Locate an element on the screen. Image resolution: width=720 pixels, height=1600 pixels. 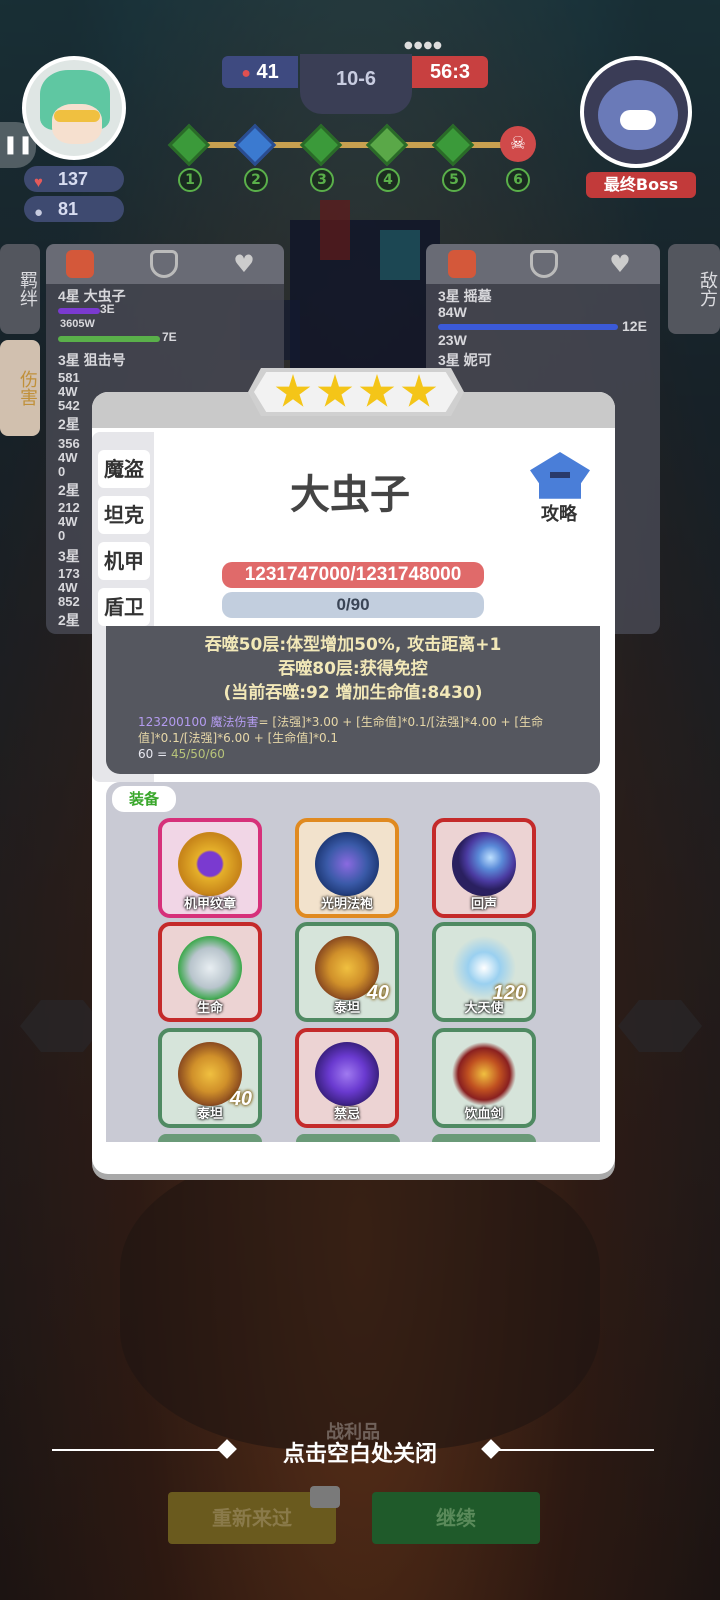
coin-icon: ● is located at coordinates (39, 212).